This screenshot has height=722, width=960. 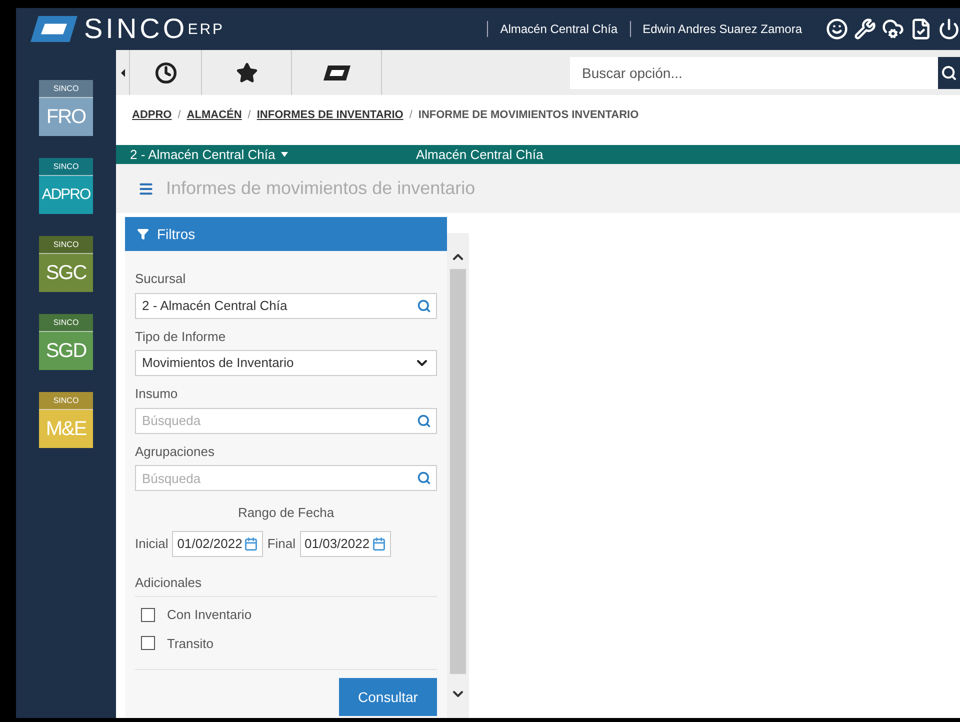 What do you see at coordinates (176, 234) in the screenshot?
I see `filters-title: Filtros` at bounding box center [176, 234].